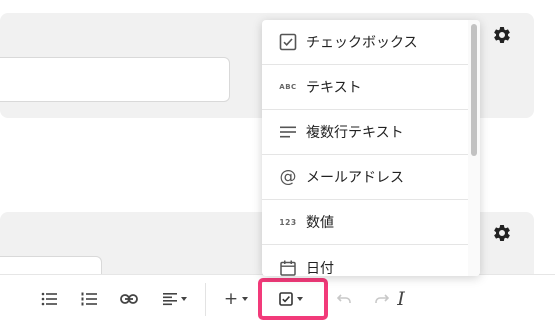  I want to click on menu-item-label: チェックボックス, so click(362, 43).